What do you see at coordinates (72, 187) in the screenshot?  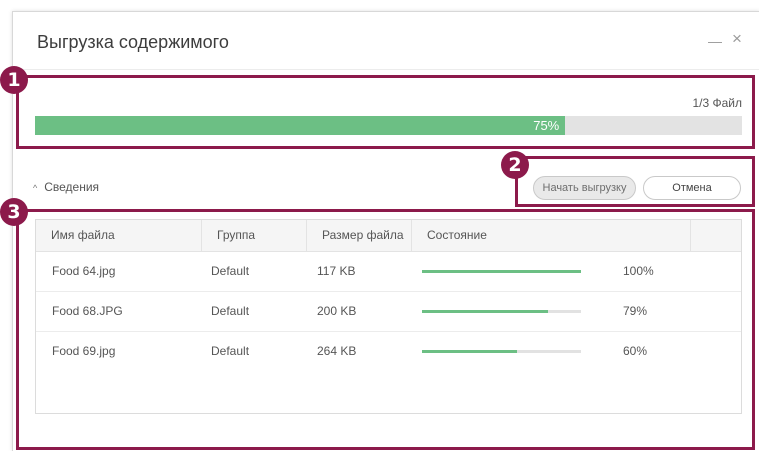 I see `details-label: Сведения` at bounding box center [72, 187].